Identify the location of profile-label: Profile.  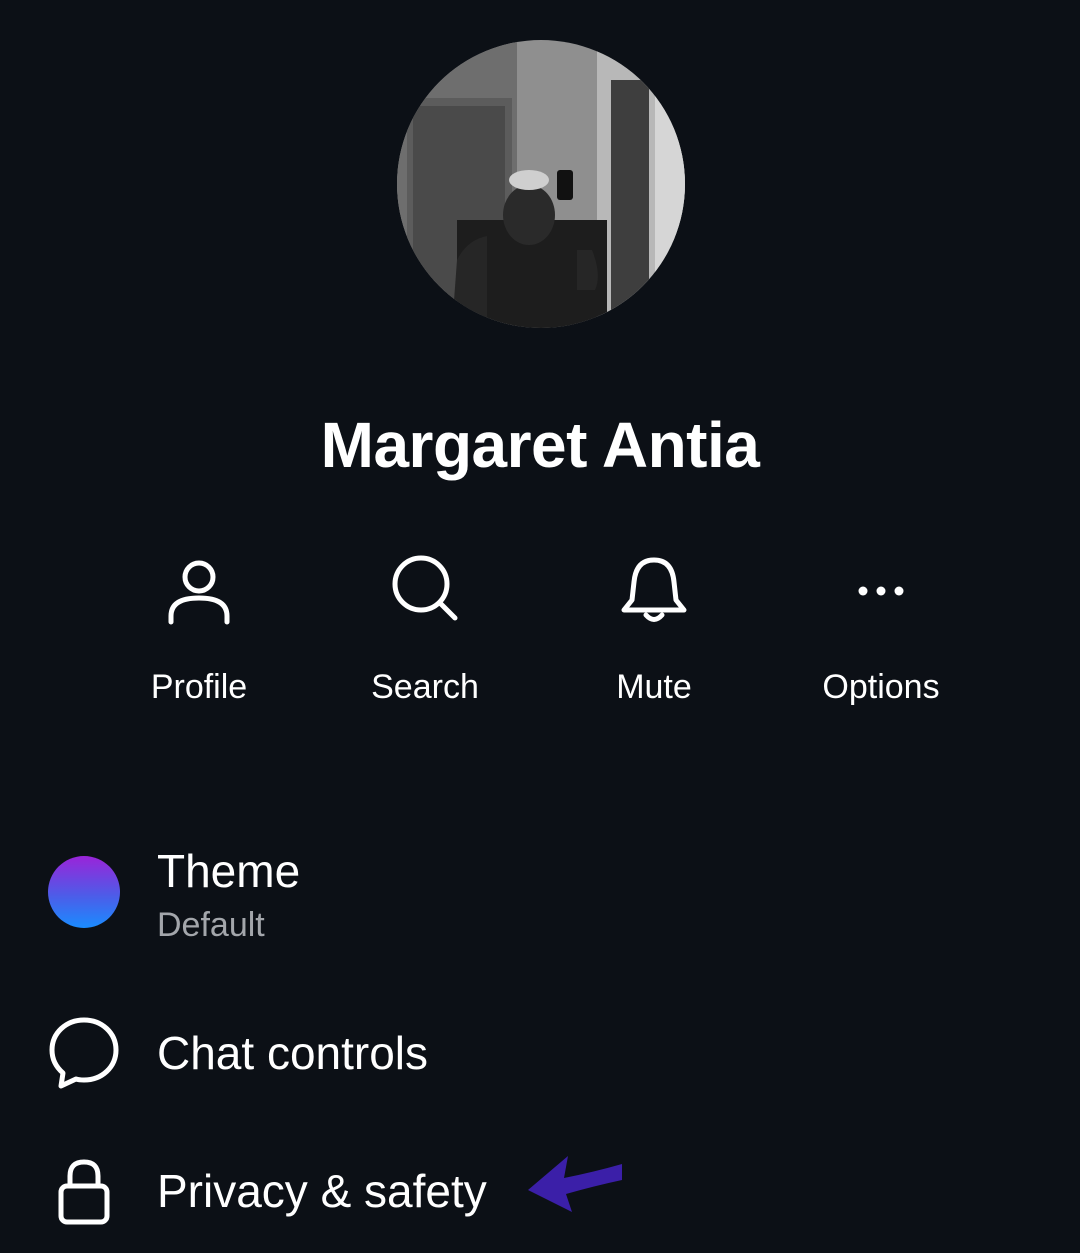
(199, 687).